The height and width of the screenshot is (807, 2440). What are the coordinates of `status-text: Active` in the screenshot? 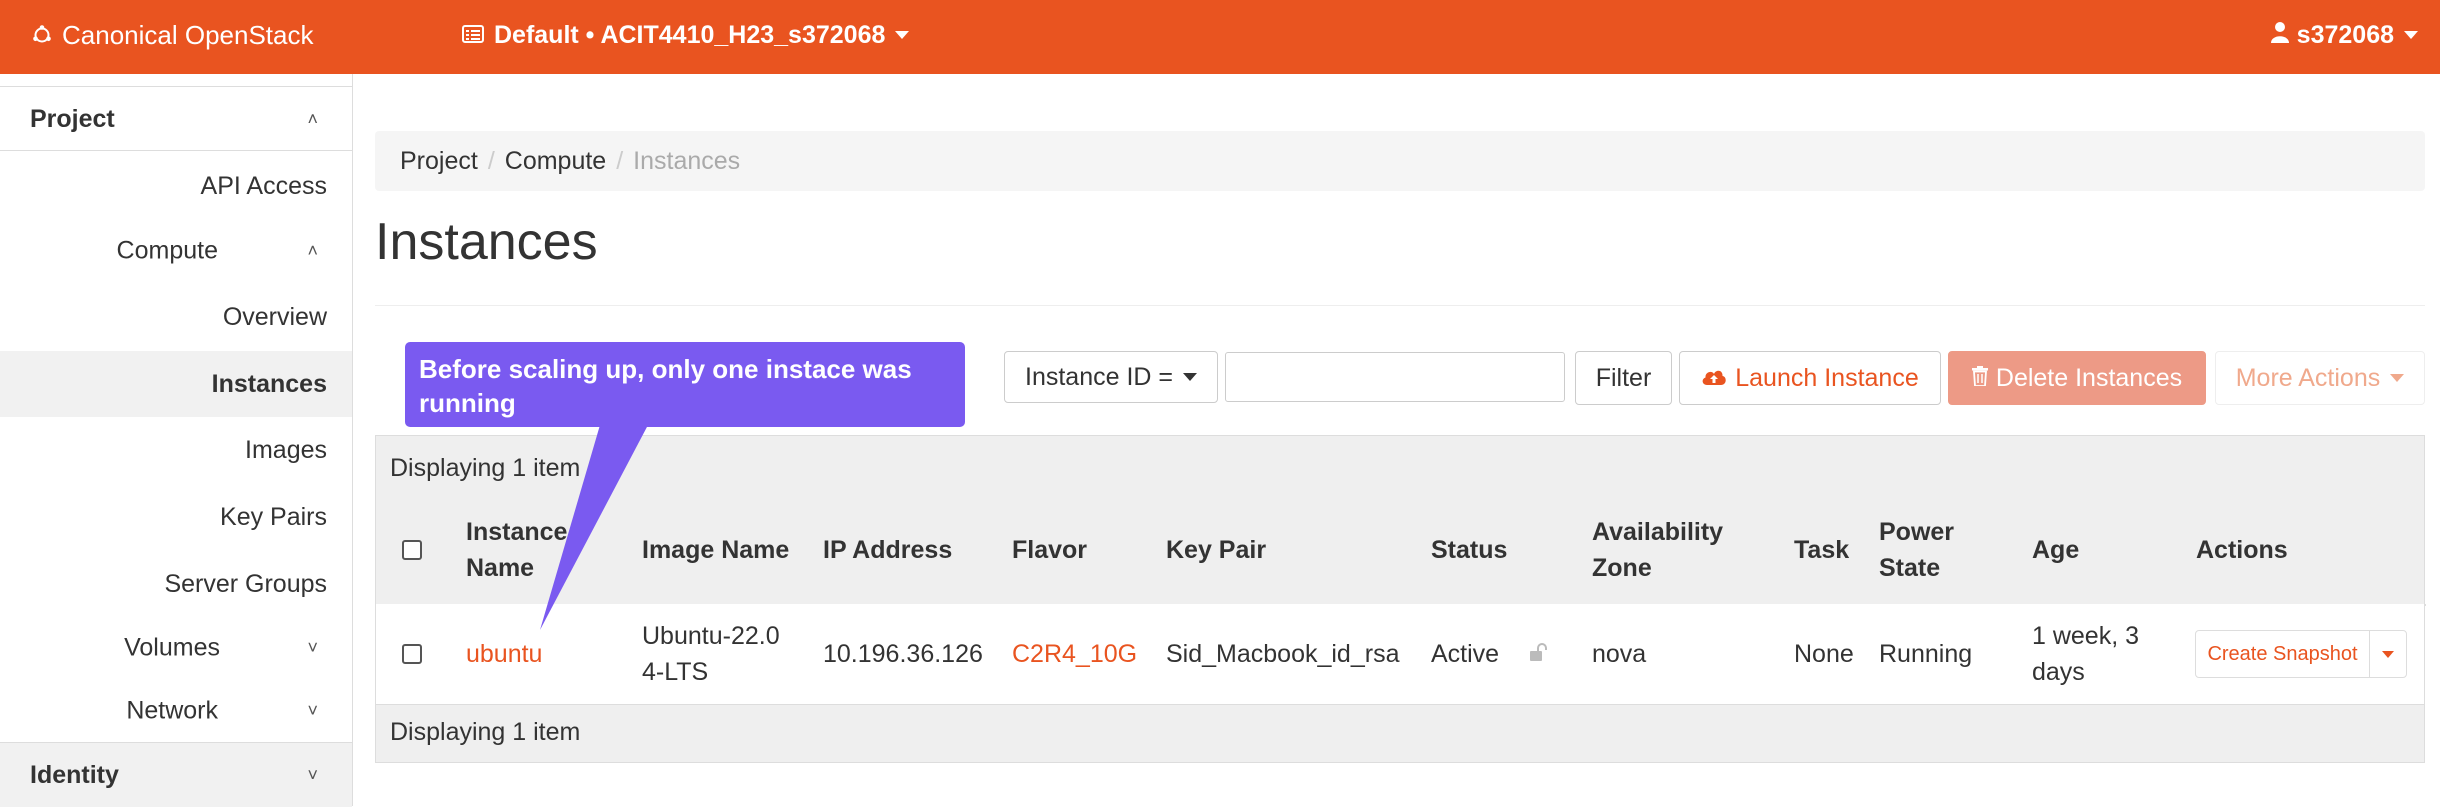 It's located at (1465, 654).